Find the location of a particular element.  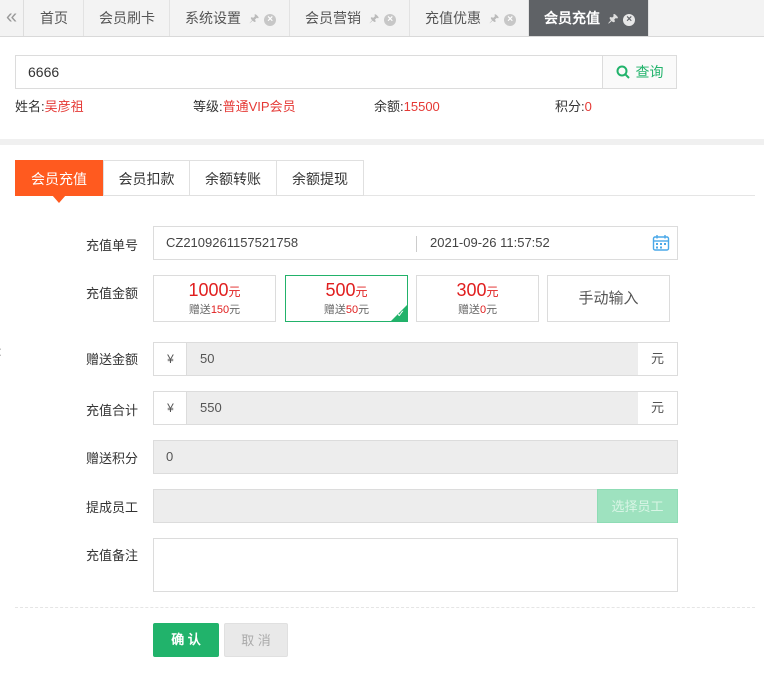

manual-input-button: 手动输入 is located at coordinates (608, 298).